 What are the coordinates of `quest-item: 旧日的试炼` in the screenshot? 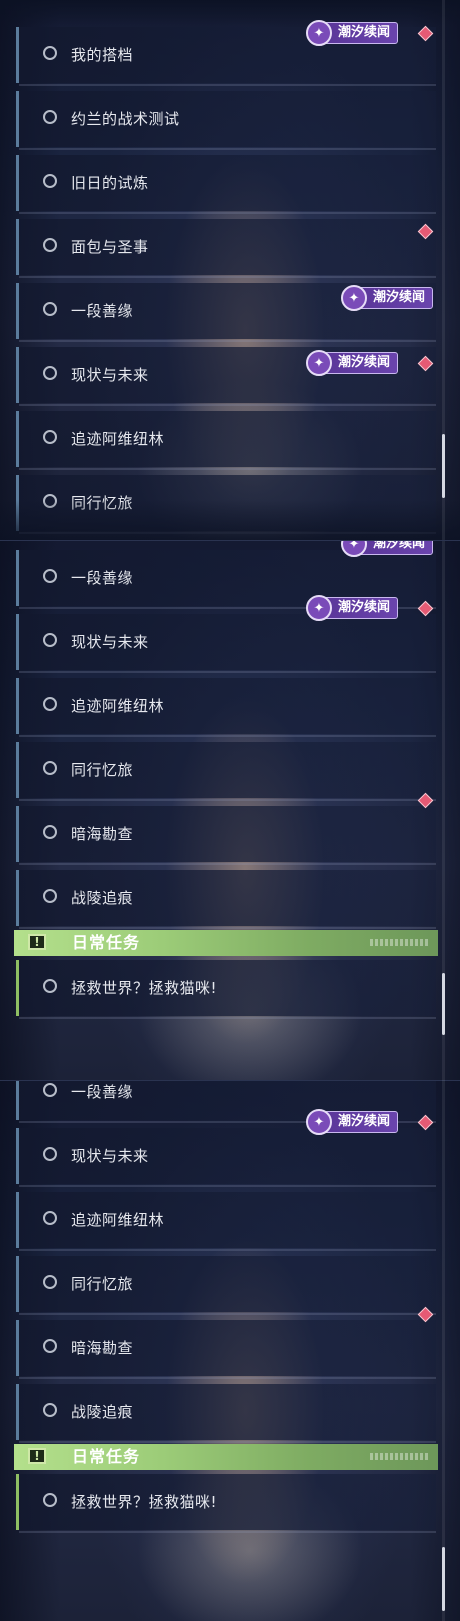 It's located at (226, 184).